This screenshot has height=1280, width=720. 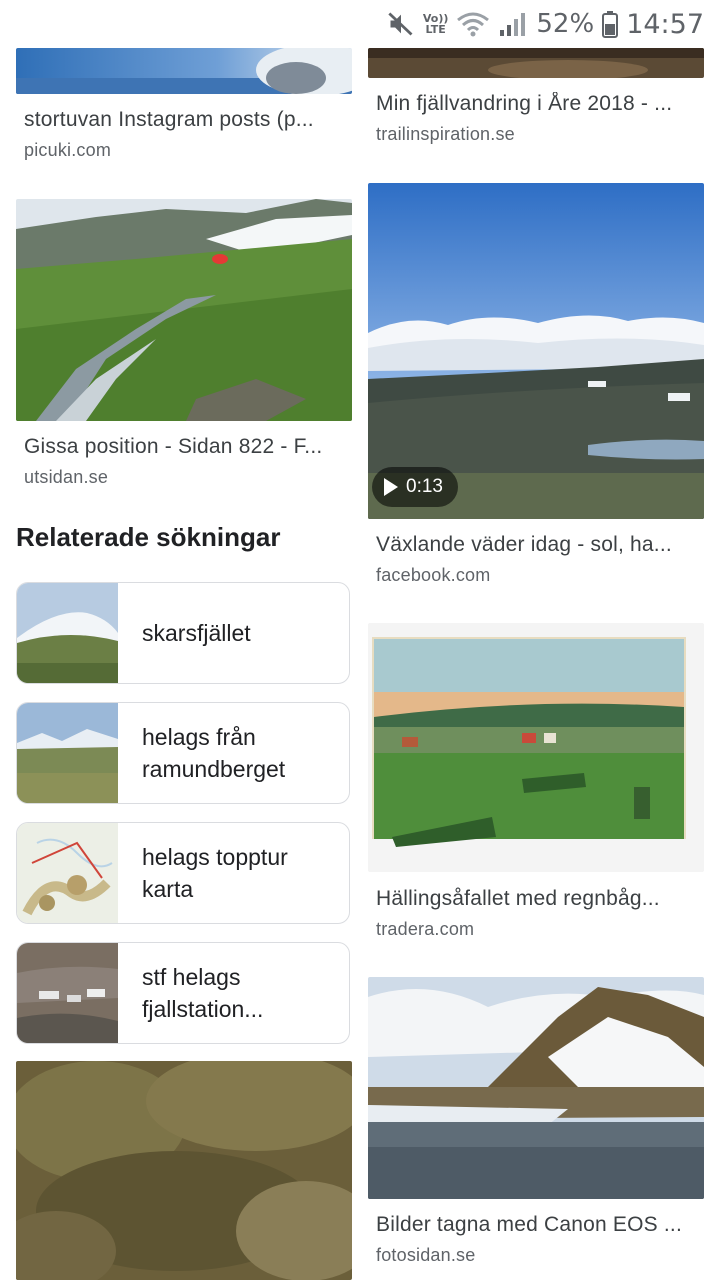 I want to click on related-search-text: ramundberget, so click(x=214, y=769).